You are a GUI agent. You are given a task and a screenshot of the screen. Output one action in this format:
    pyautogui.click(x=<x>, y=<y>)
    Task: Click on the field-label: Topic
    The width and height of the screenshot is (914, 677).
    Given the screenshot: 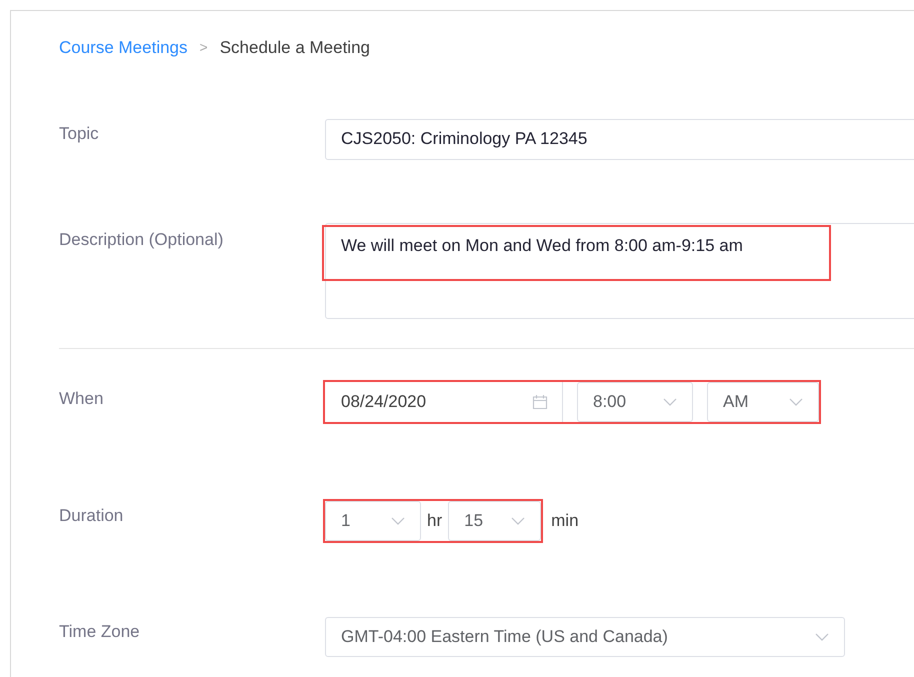 What is the action you would take?
    pyautogui.click(x=79, y=133)
    